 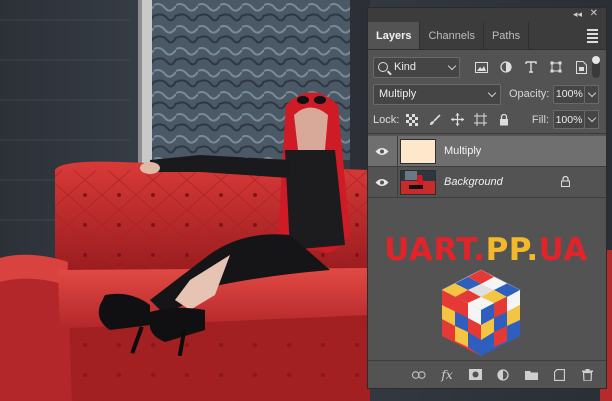 I want to click on lock-transparent-pixels-icon, so click(x=411, y=119).